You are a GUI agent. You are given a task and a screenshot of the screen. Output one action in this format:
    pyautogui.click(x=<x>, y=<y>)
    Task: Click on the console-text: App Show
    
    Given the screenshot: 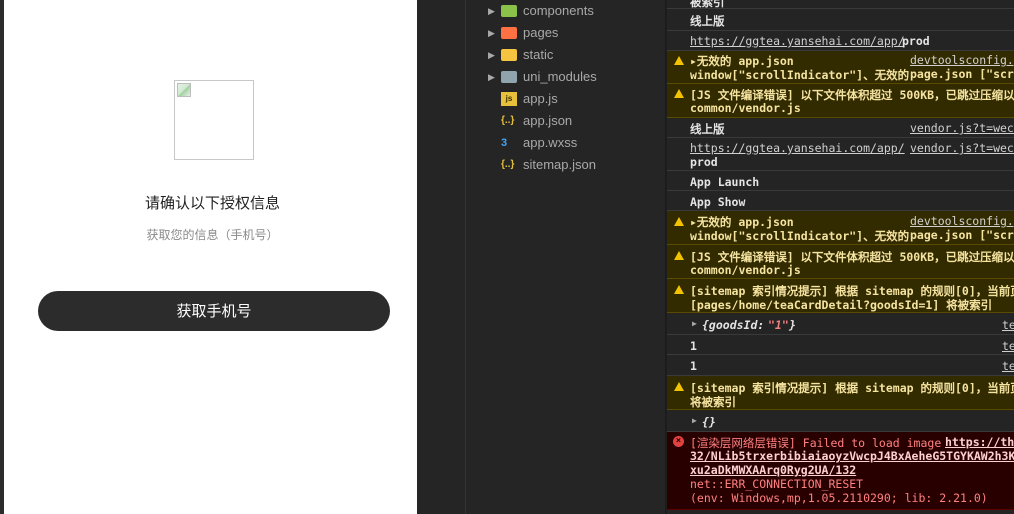 What is the action you would take?
    pyautogui.click(x=718, y=202)
    